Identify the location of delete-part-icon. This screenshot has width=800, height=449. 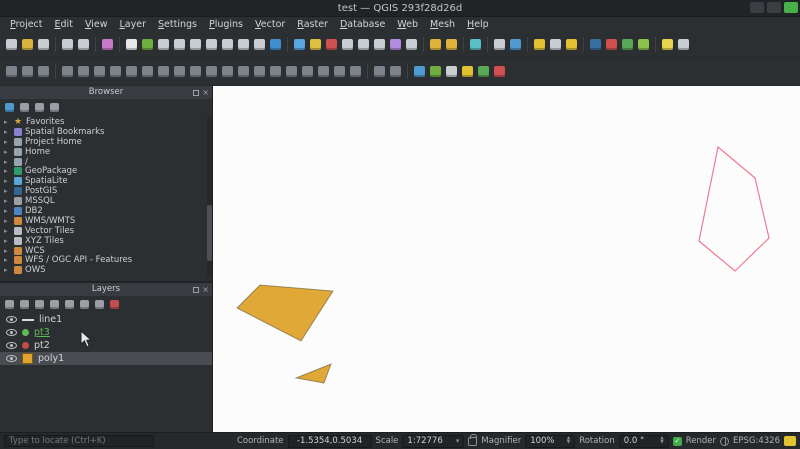
(195, 72).